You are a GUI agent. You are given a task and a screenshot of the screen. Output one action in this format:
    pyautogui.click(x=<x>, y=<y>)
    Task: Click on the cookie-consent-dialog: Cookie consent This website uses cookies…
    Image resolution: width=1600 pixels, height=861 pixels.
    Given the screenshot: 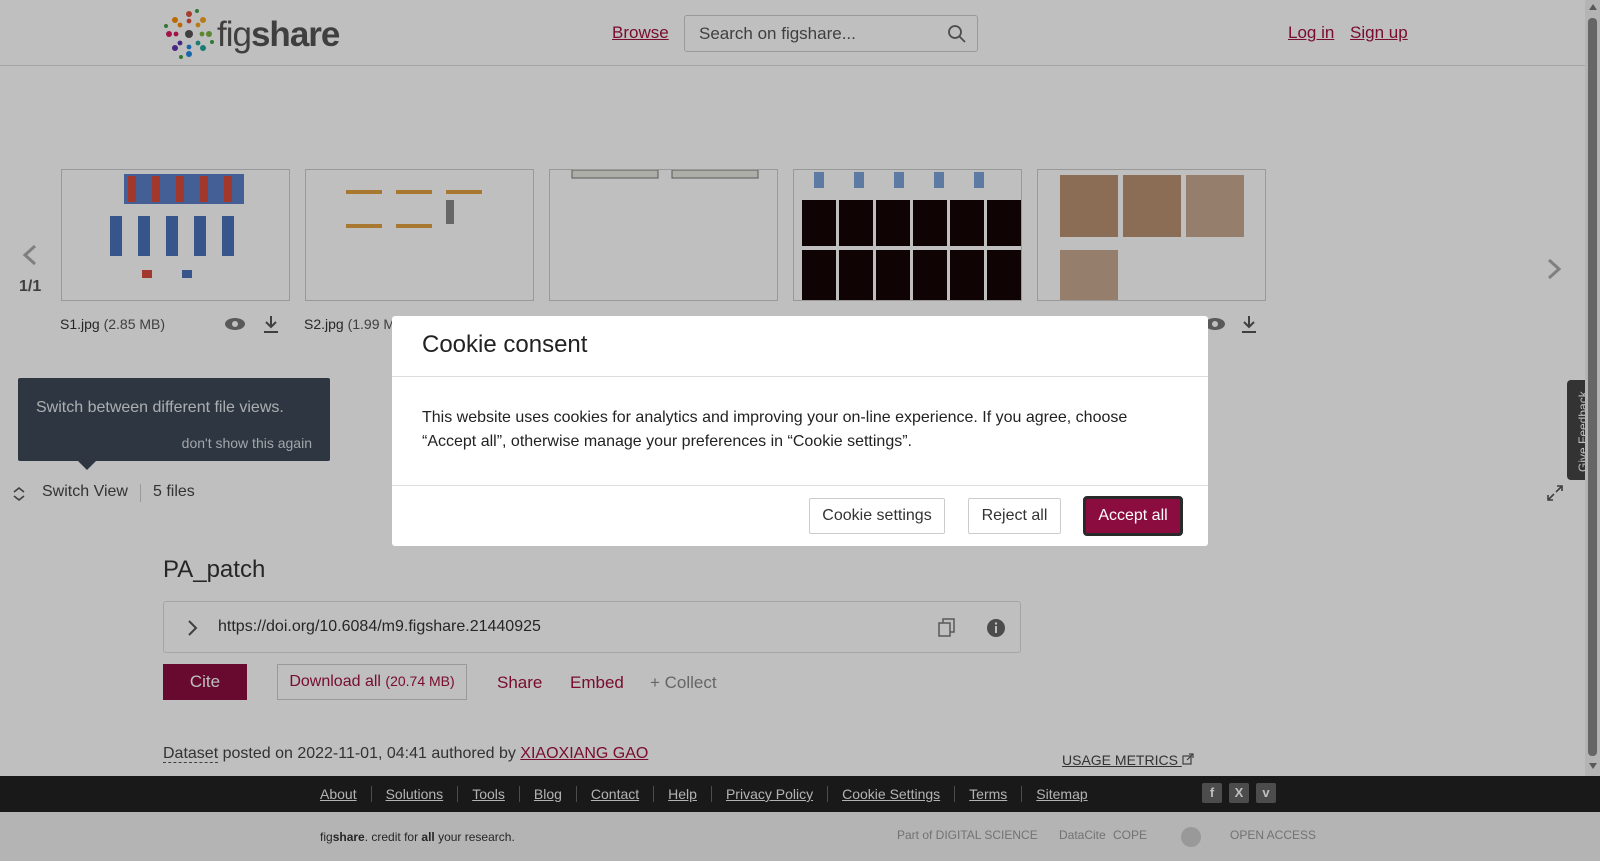 What is the action you would take?
    pyautogui.click(x=800, y=431)
    